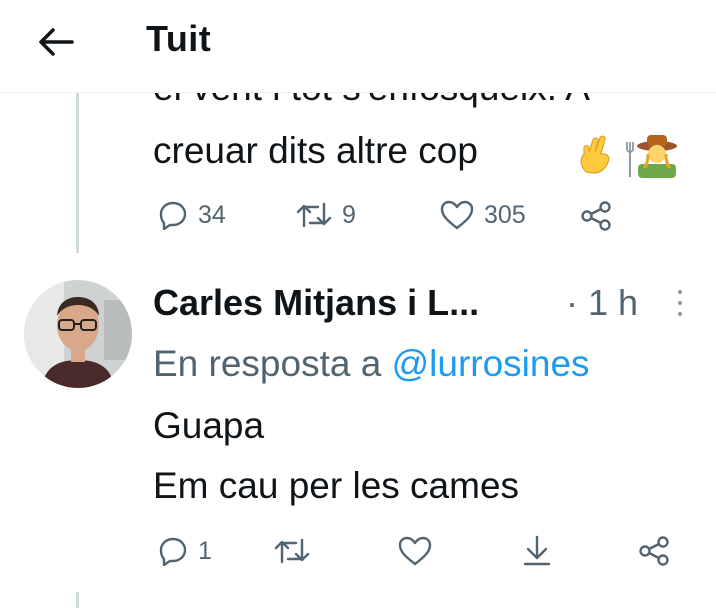 The image size is (716, 608). I want to click on tweet-time: · 1 h, so click(602, 303).